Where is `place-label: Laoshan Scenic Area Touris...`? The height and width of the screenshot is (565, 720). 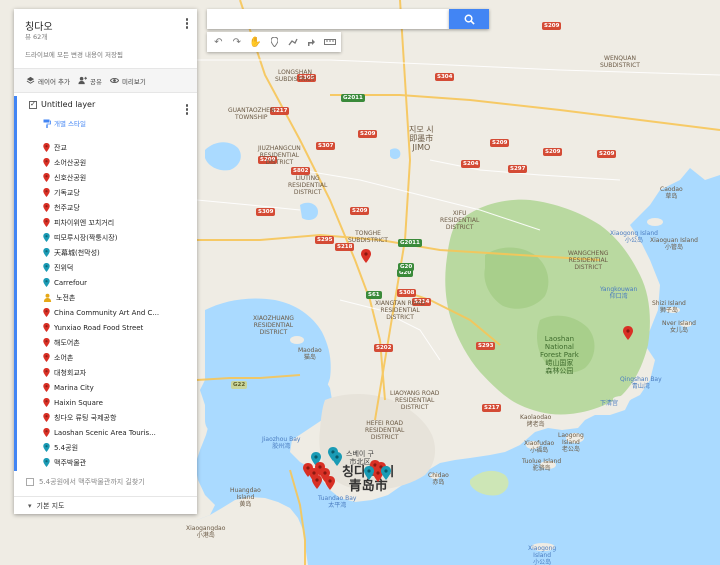 place-label: Laoshan Scenic Area Touris... is located at coordinates (105, 432).